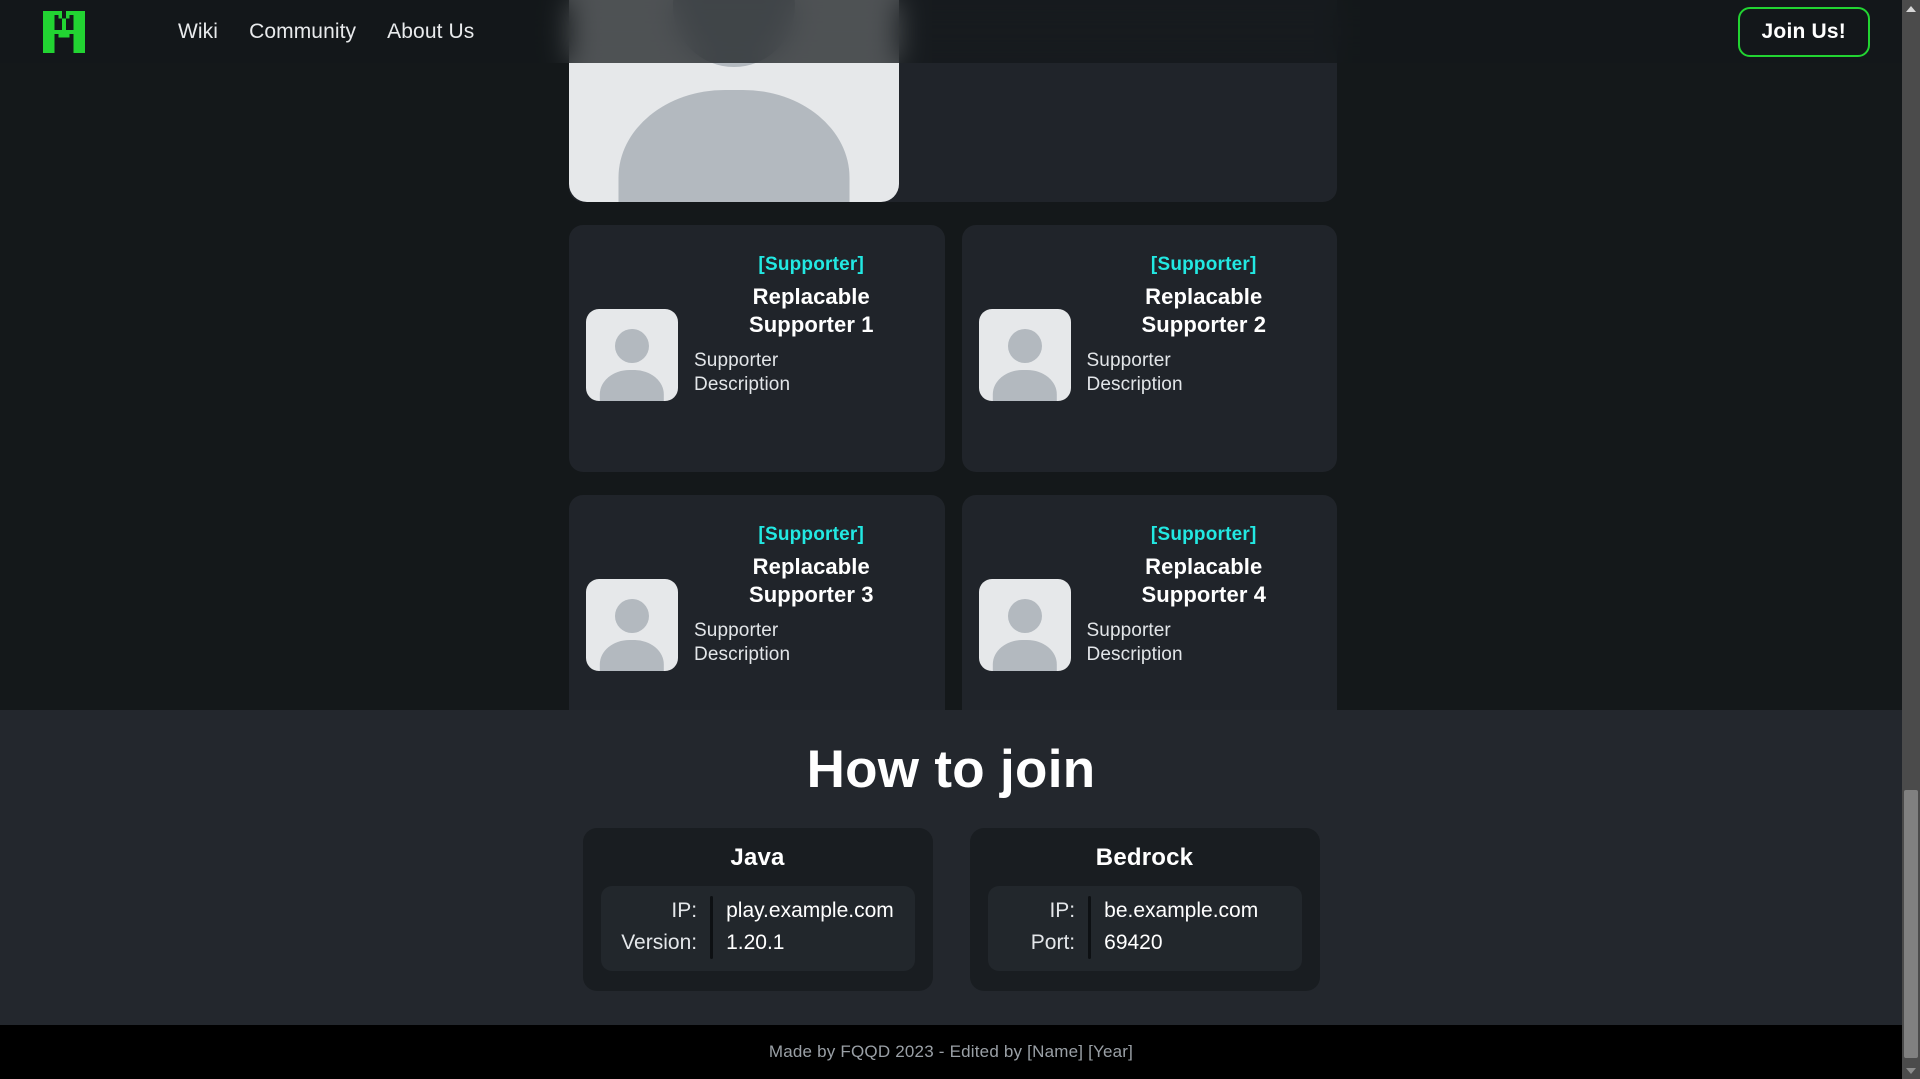  I want to click on scroll-up-arrow-icon, so click(1911, 8).